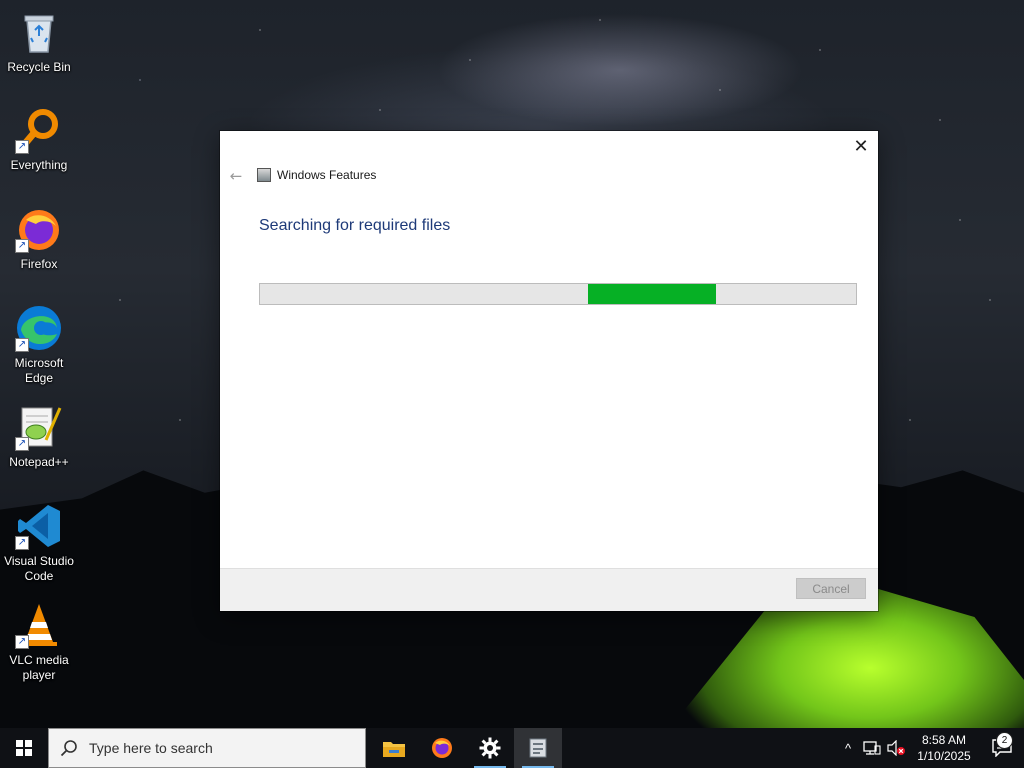 The image size is (1024, 768). I want to click on progress-bar, so click(558, 294).